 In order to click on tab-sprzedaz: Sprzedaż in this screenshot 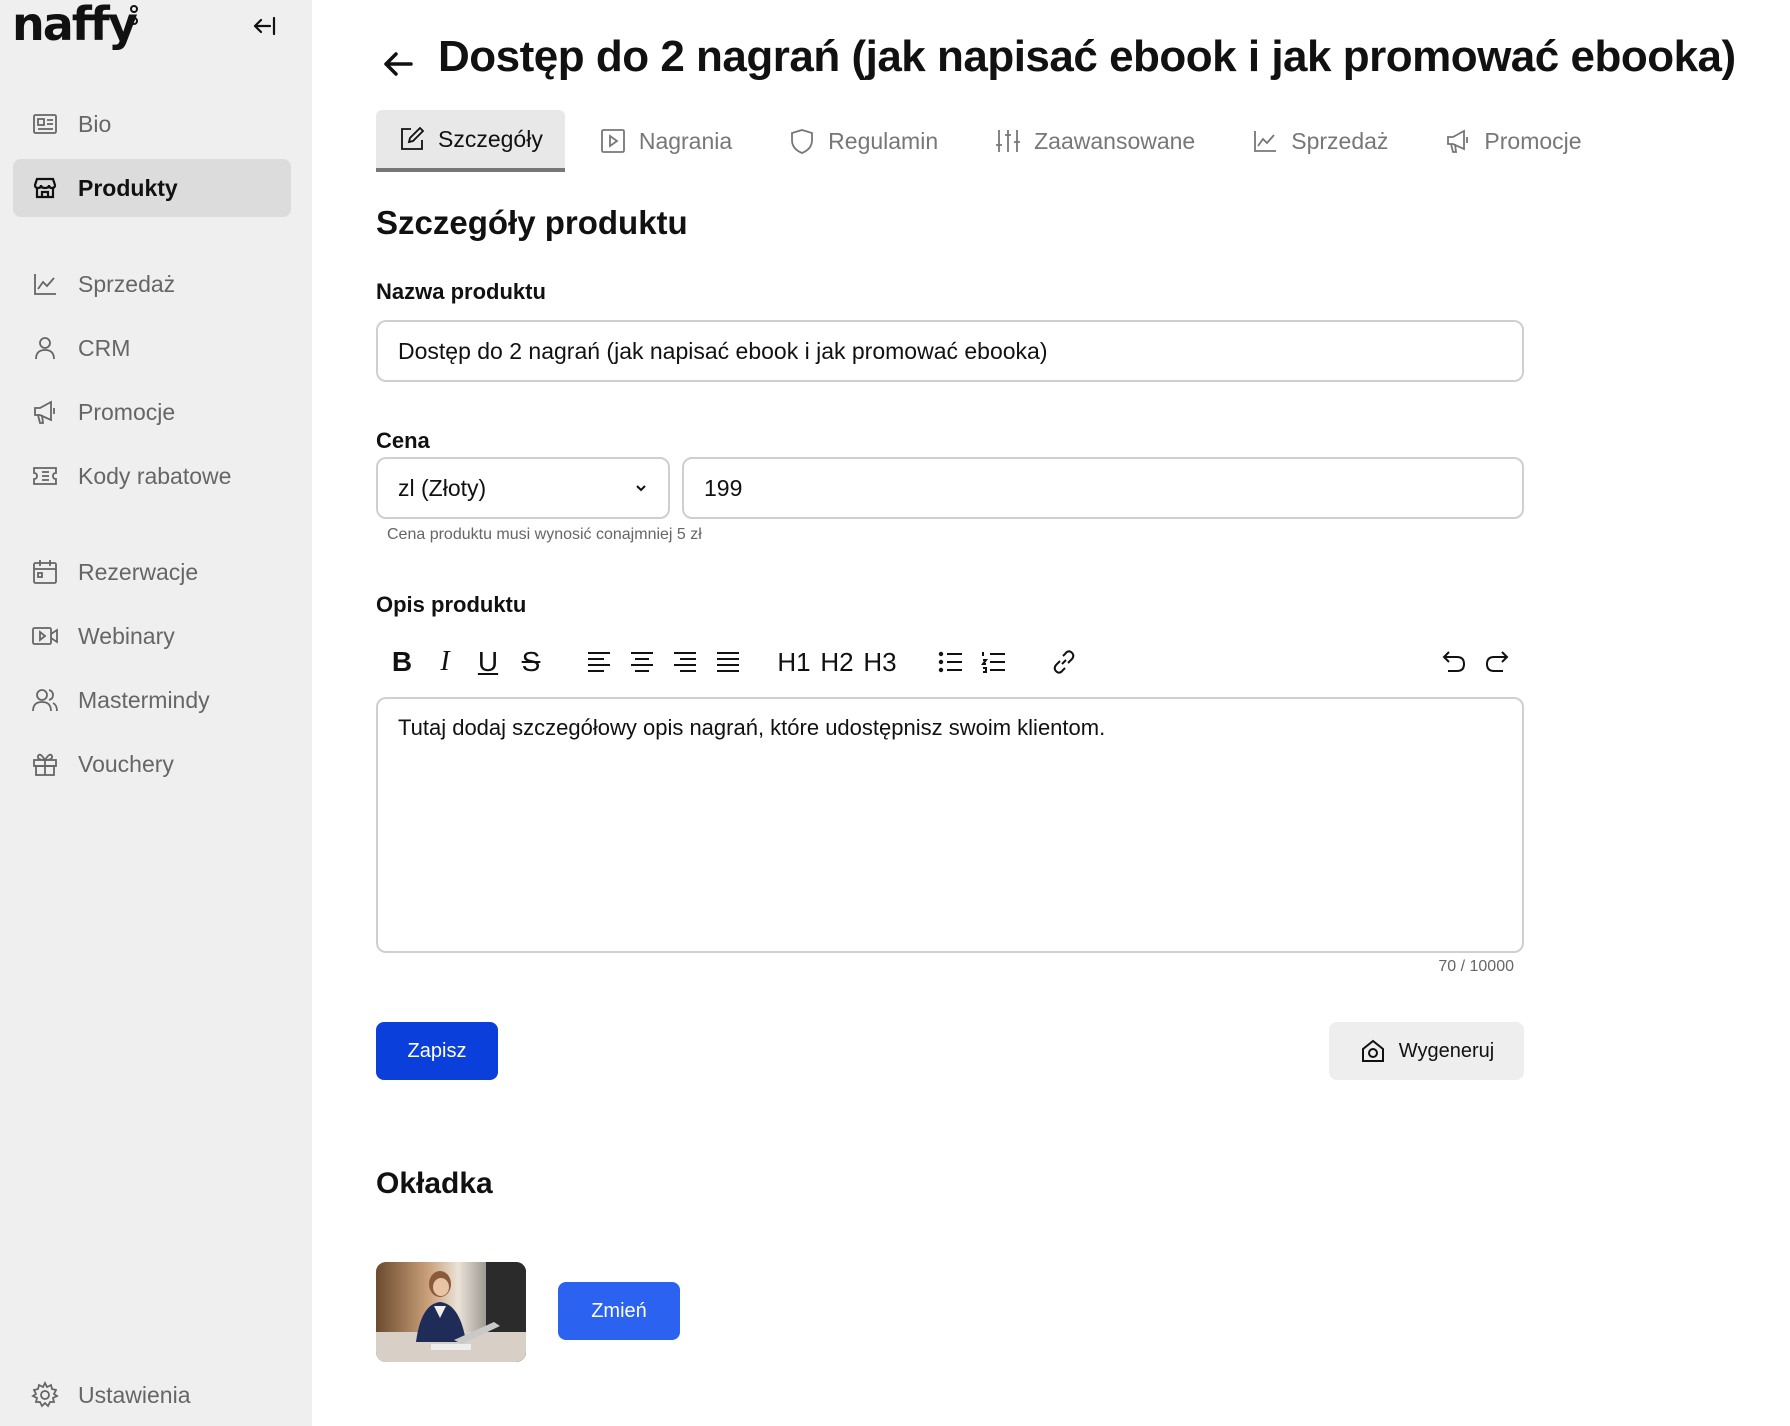, I will do `click(1319, 141)`.